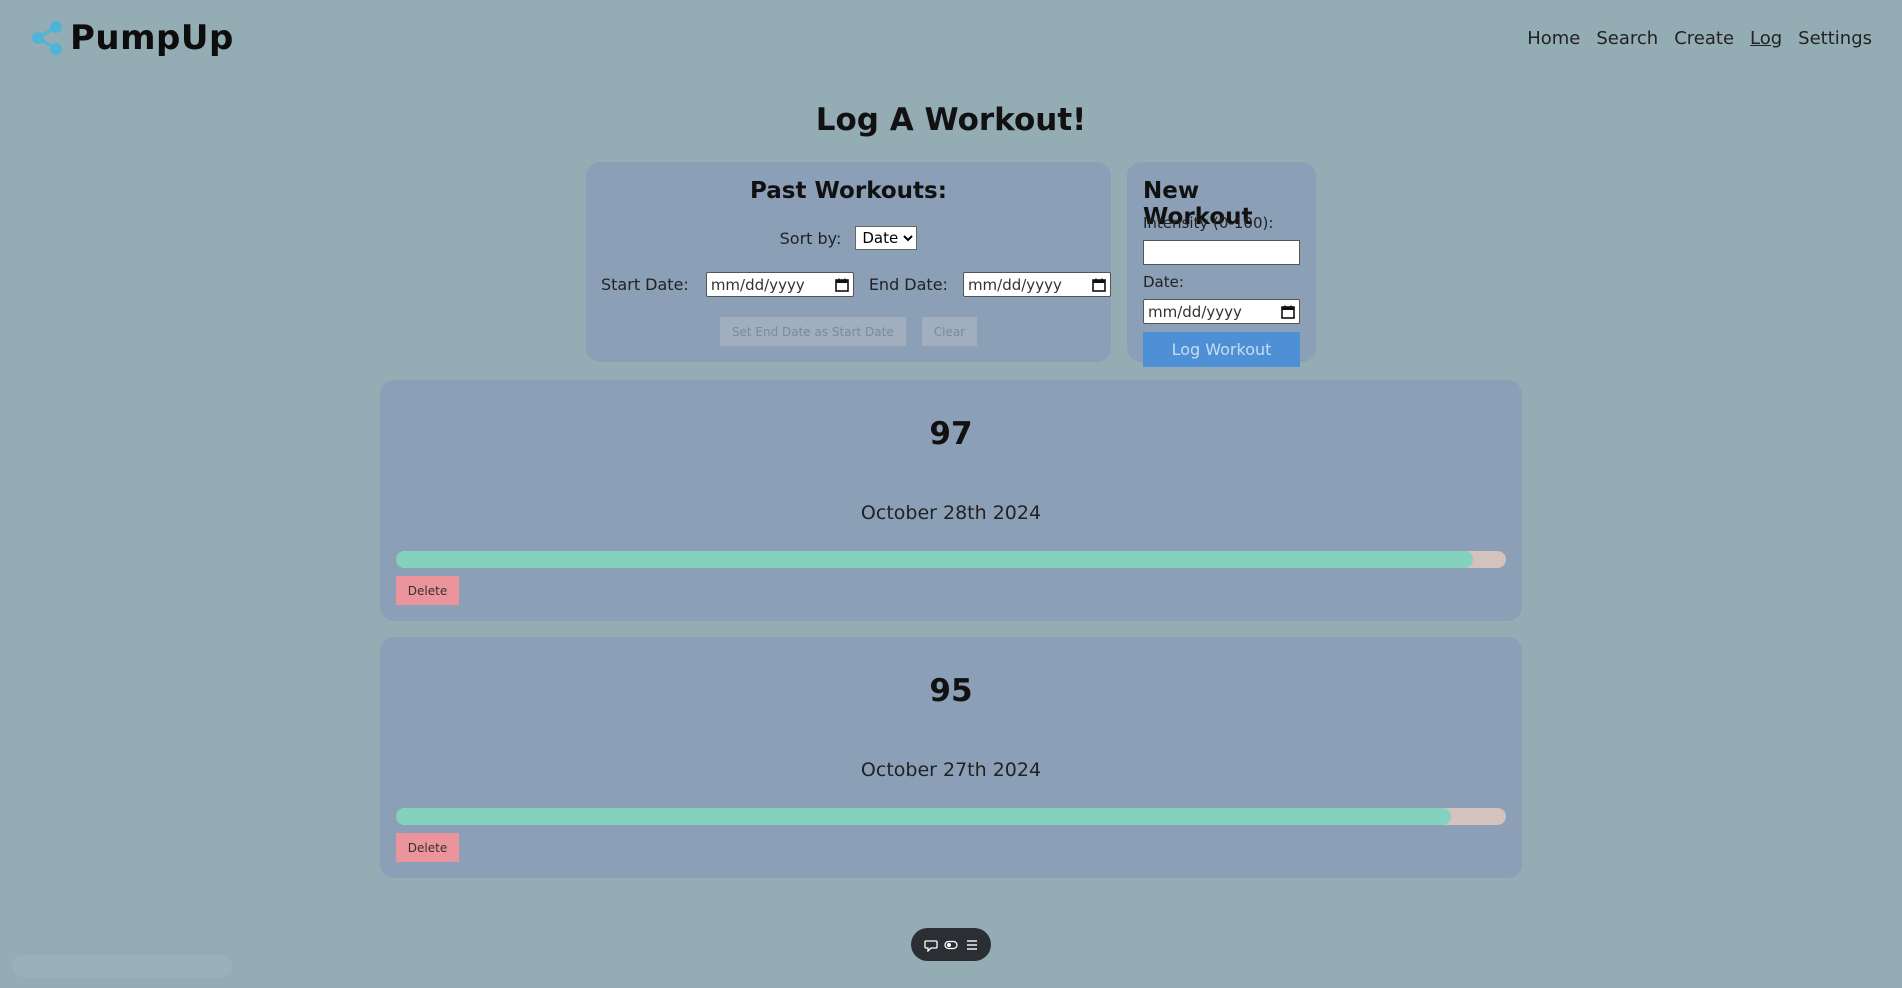 This screenshot has width=1902, height=988. I want to click on share-network-icon, so click(47, 38).